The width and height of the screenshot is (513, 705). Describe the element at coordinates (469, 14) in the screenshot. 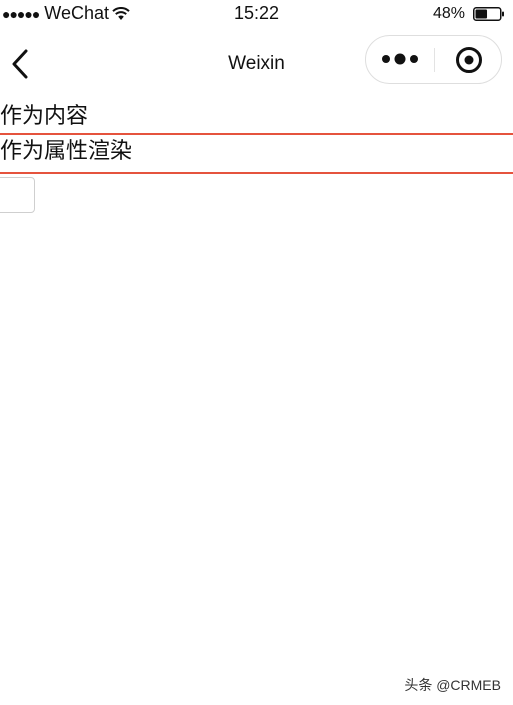

I see `status-right: 48%` at that location.